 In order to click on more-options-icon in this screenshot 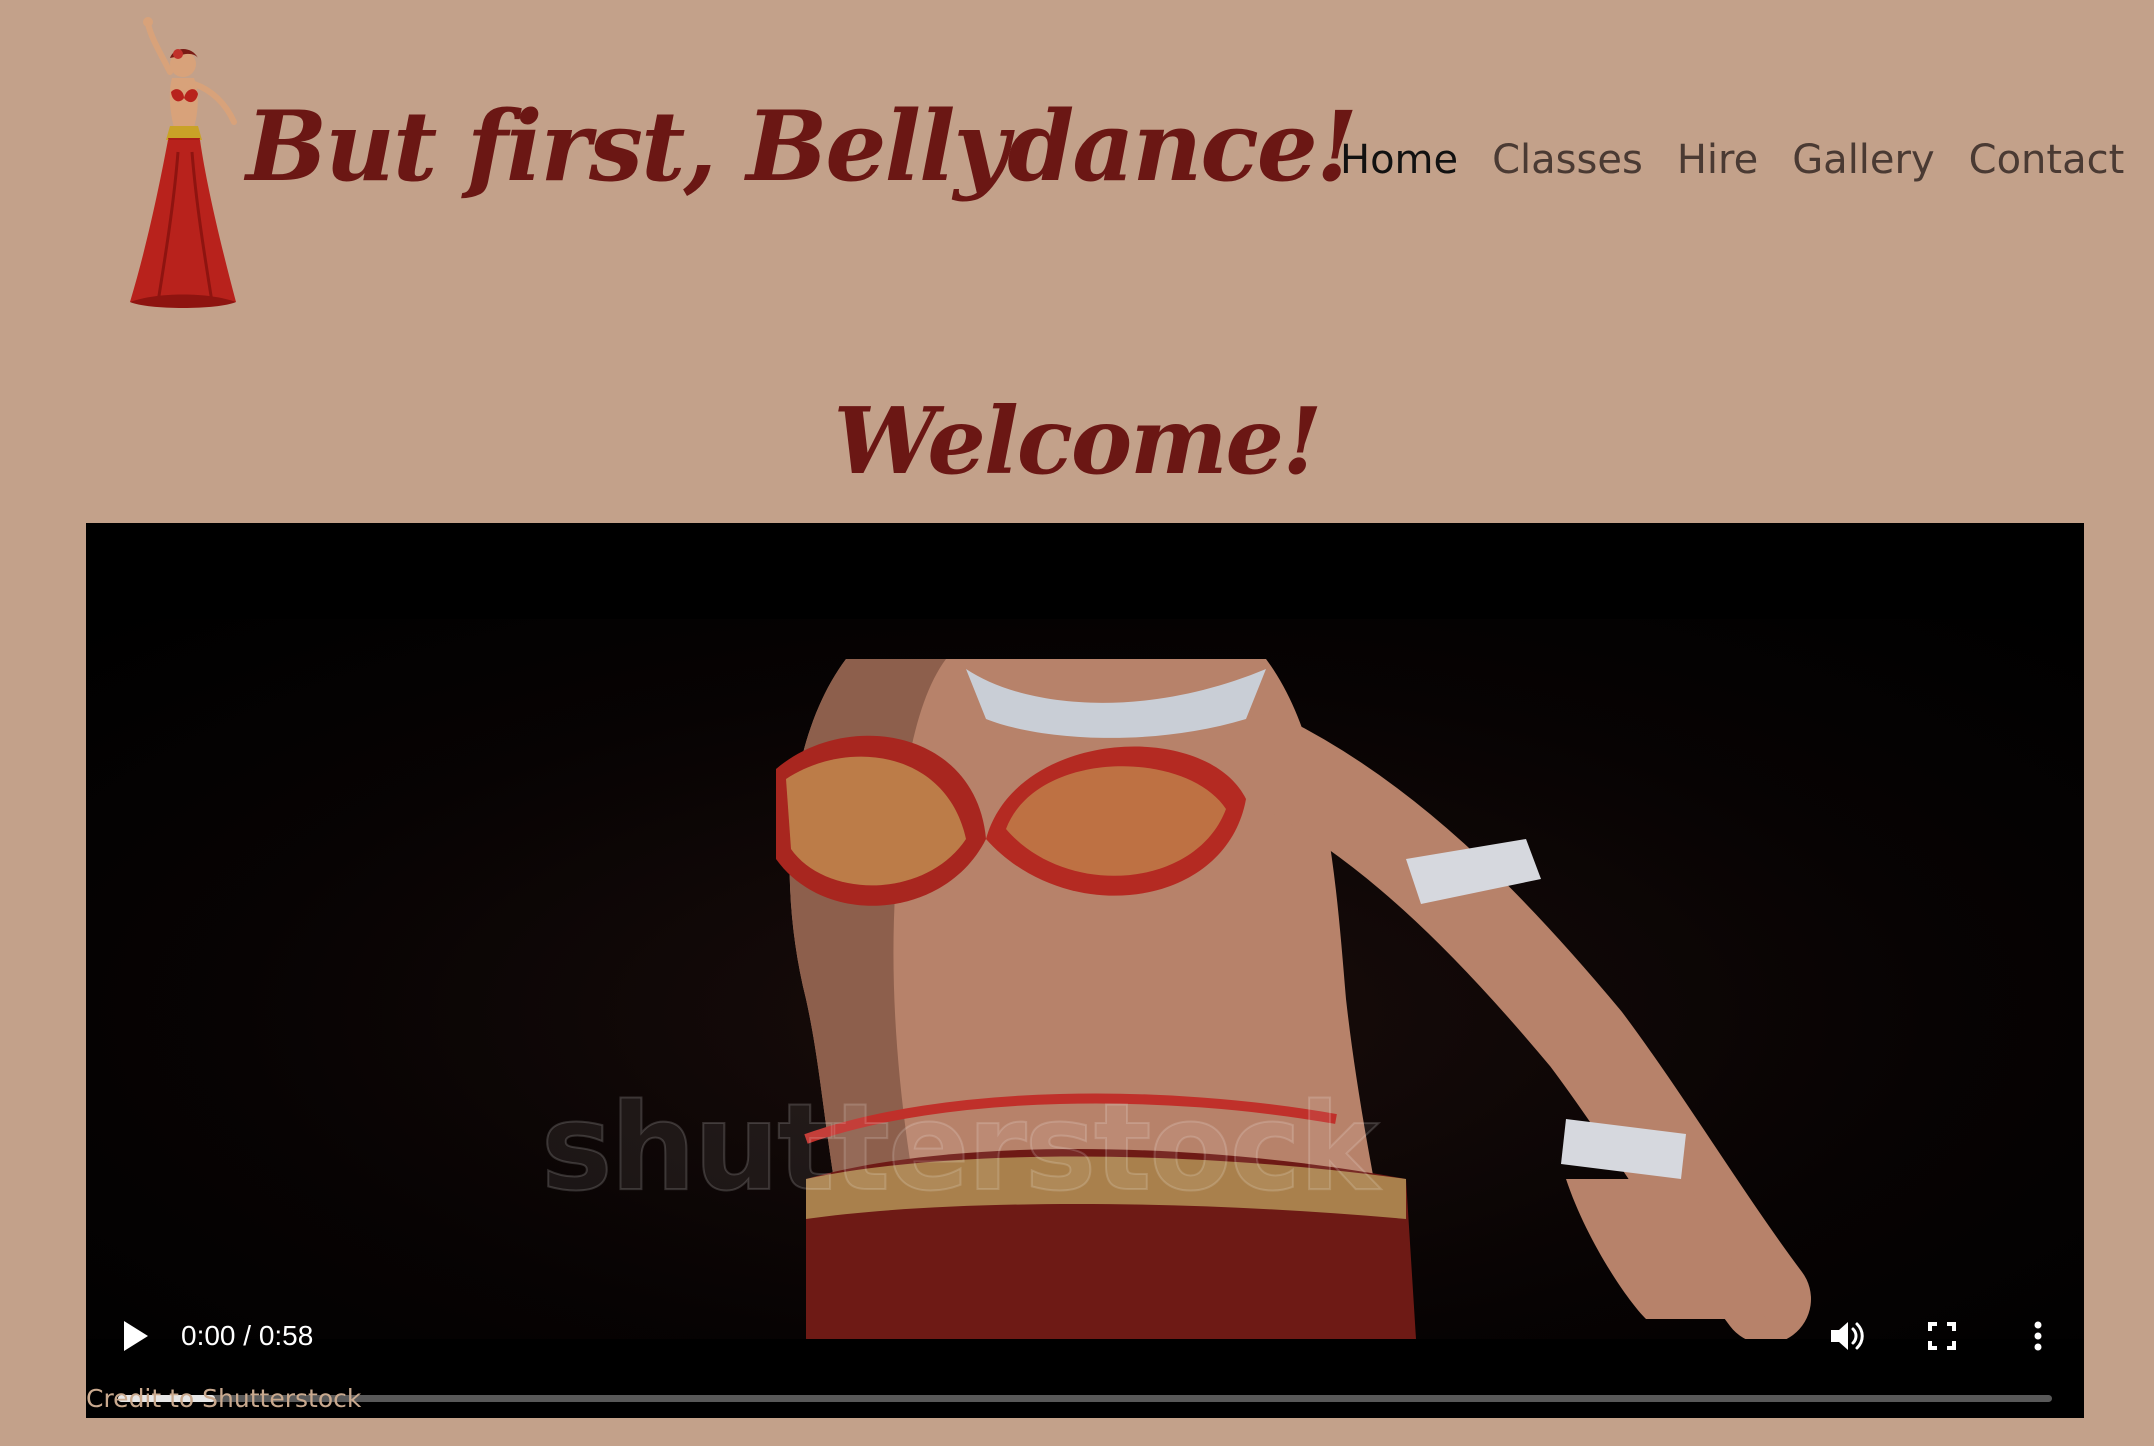, I will do `click(2038, 1336)`.